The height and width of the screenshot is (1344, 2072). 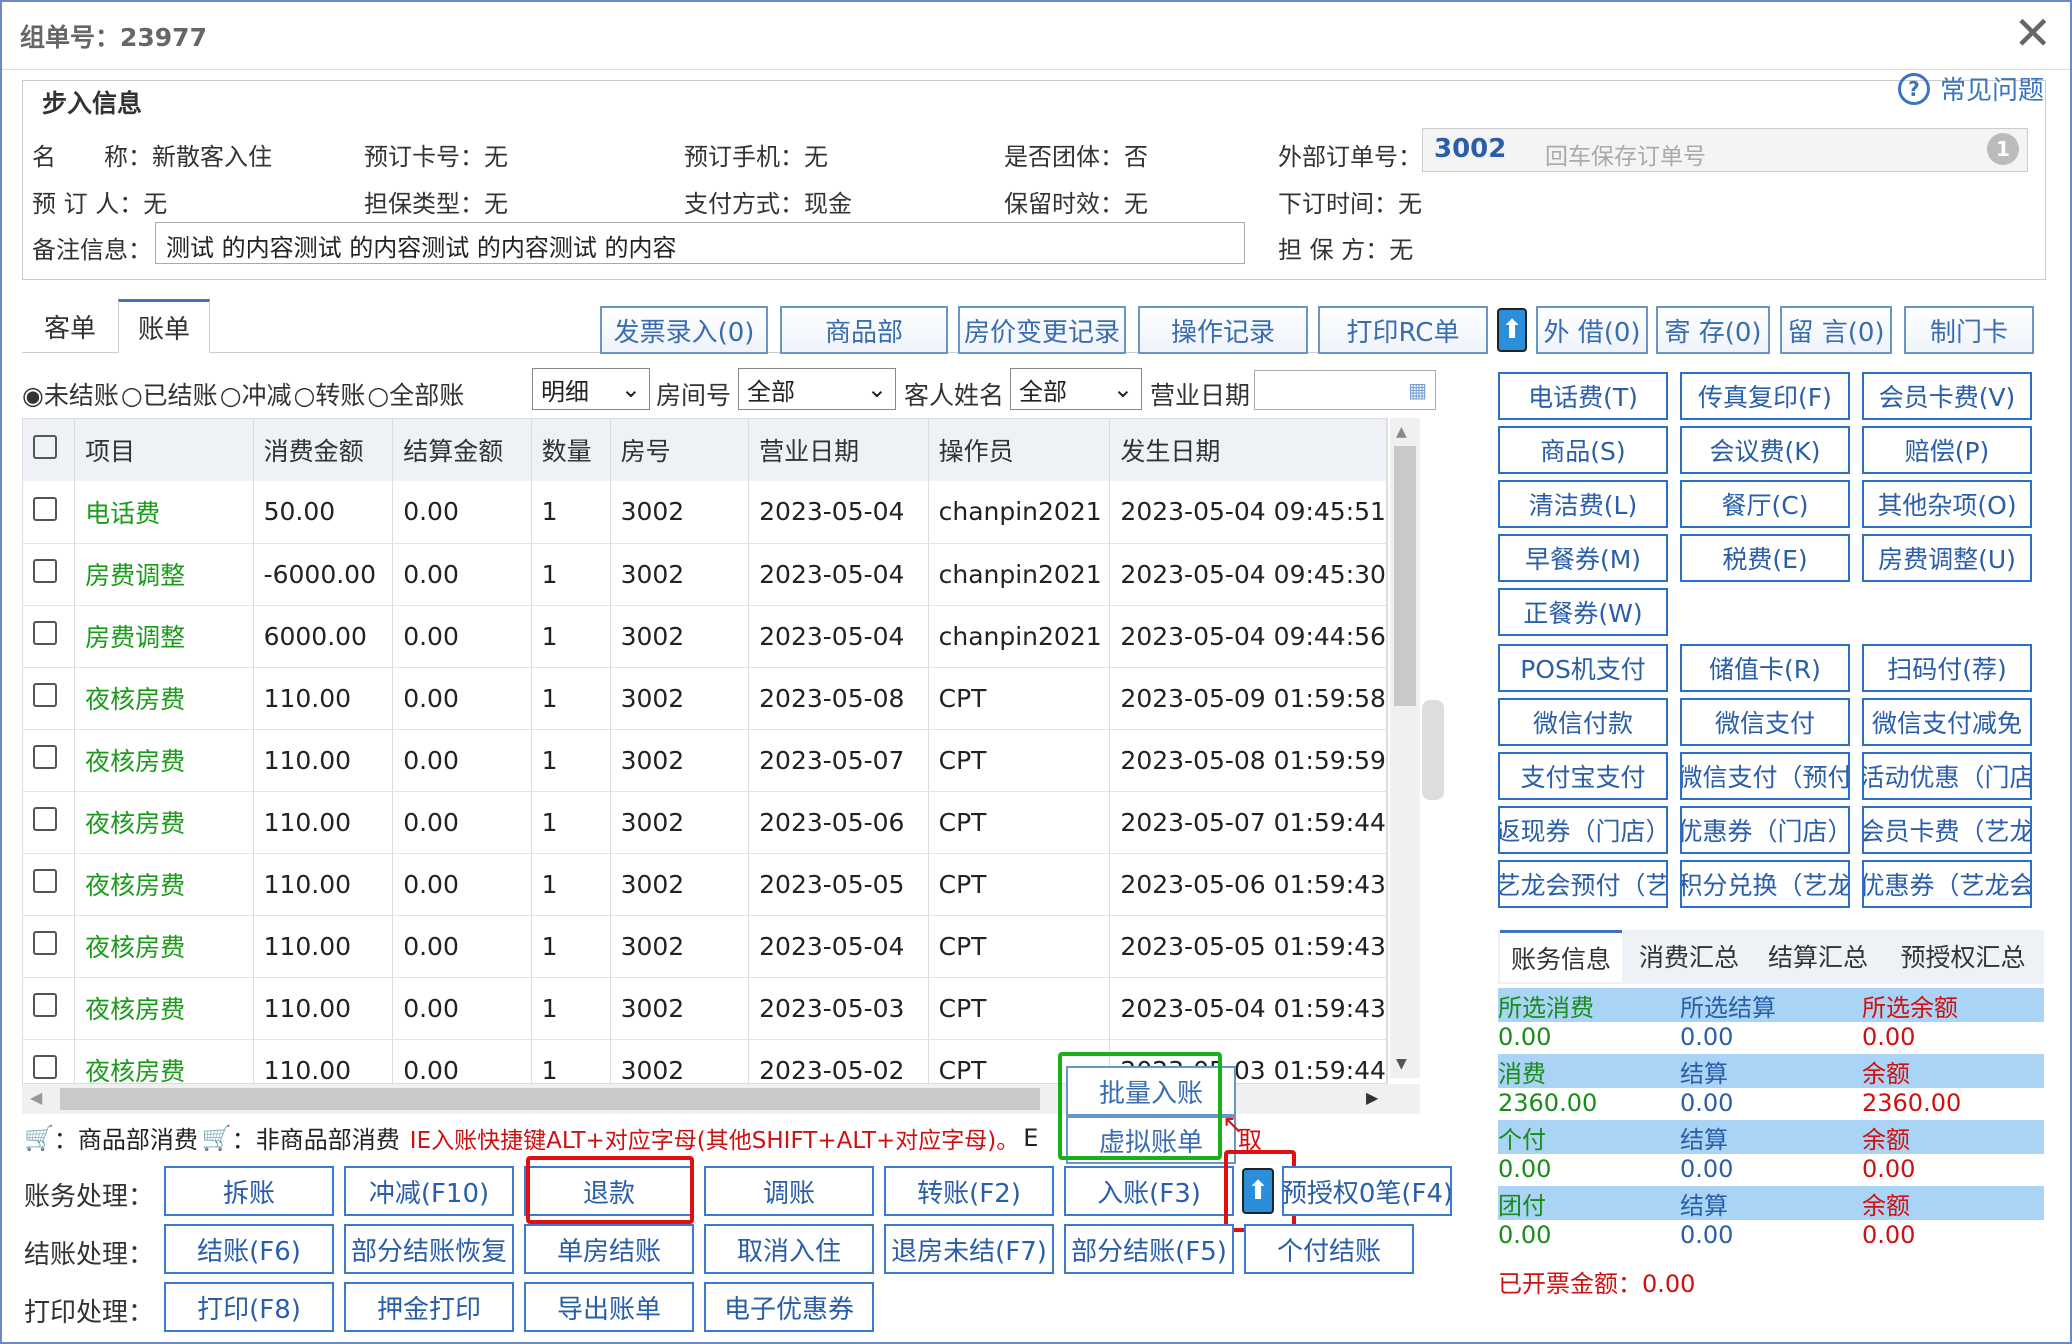 What do you see at coordinates (249, 1307) in the screenshot?
I see `print-button: 打印(F8)` at bounding box center [249, 1307].